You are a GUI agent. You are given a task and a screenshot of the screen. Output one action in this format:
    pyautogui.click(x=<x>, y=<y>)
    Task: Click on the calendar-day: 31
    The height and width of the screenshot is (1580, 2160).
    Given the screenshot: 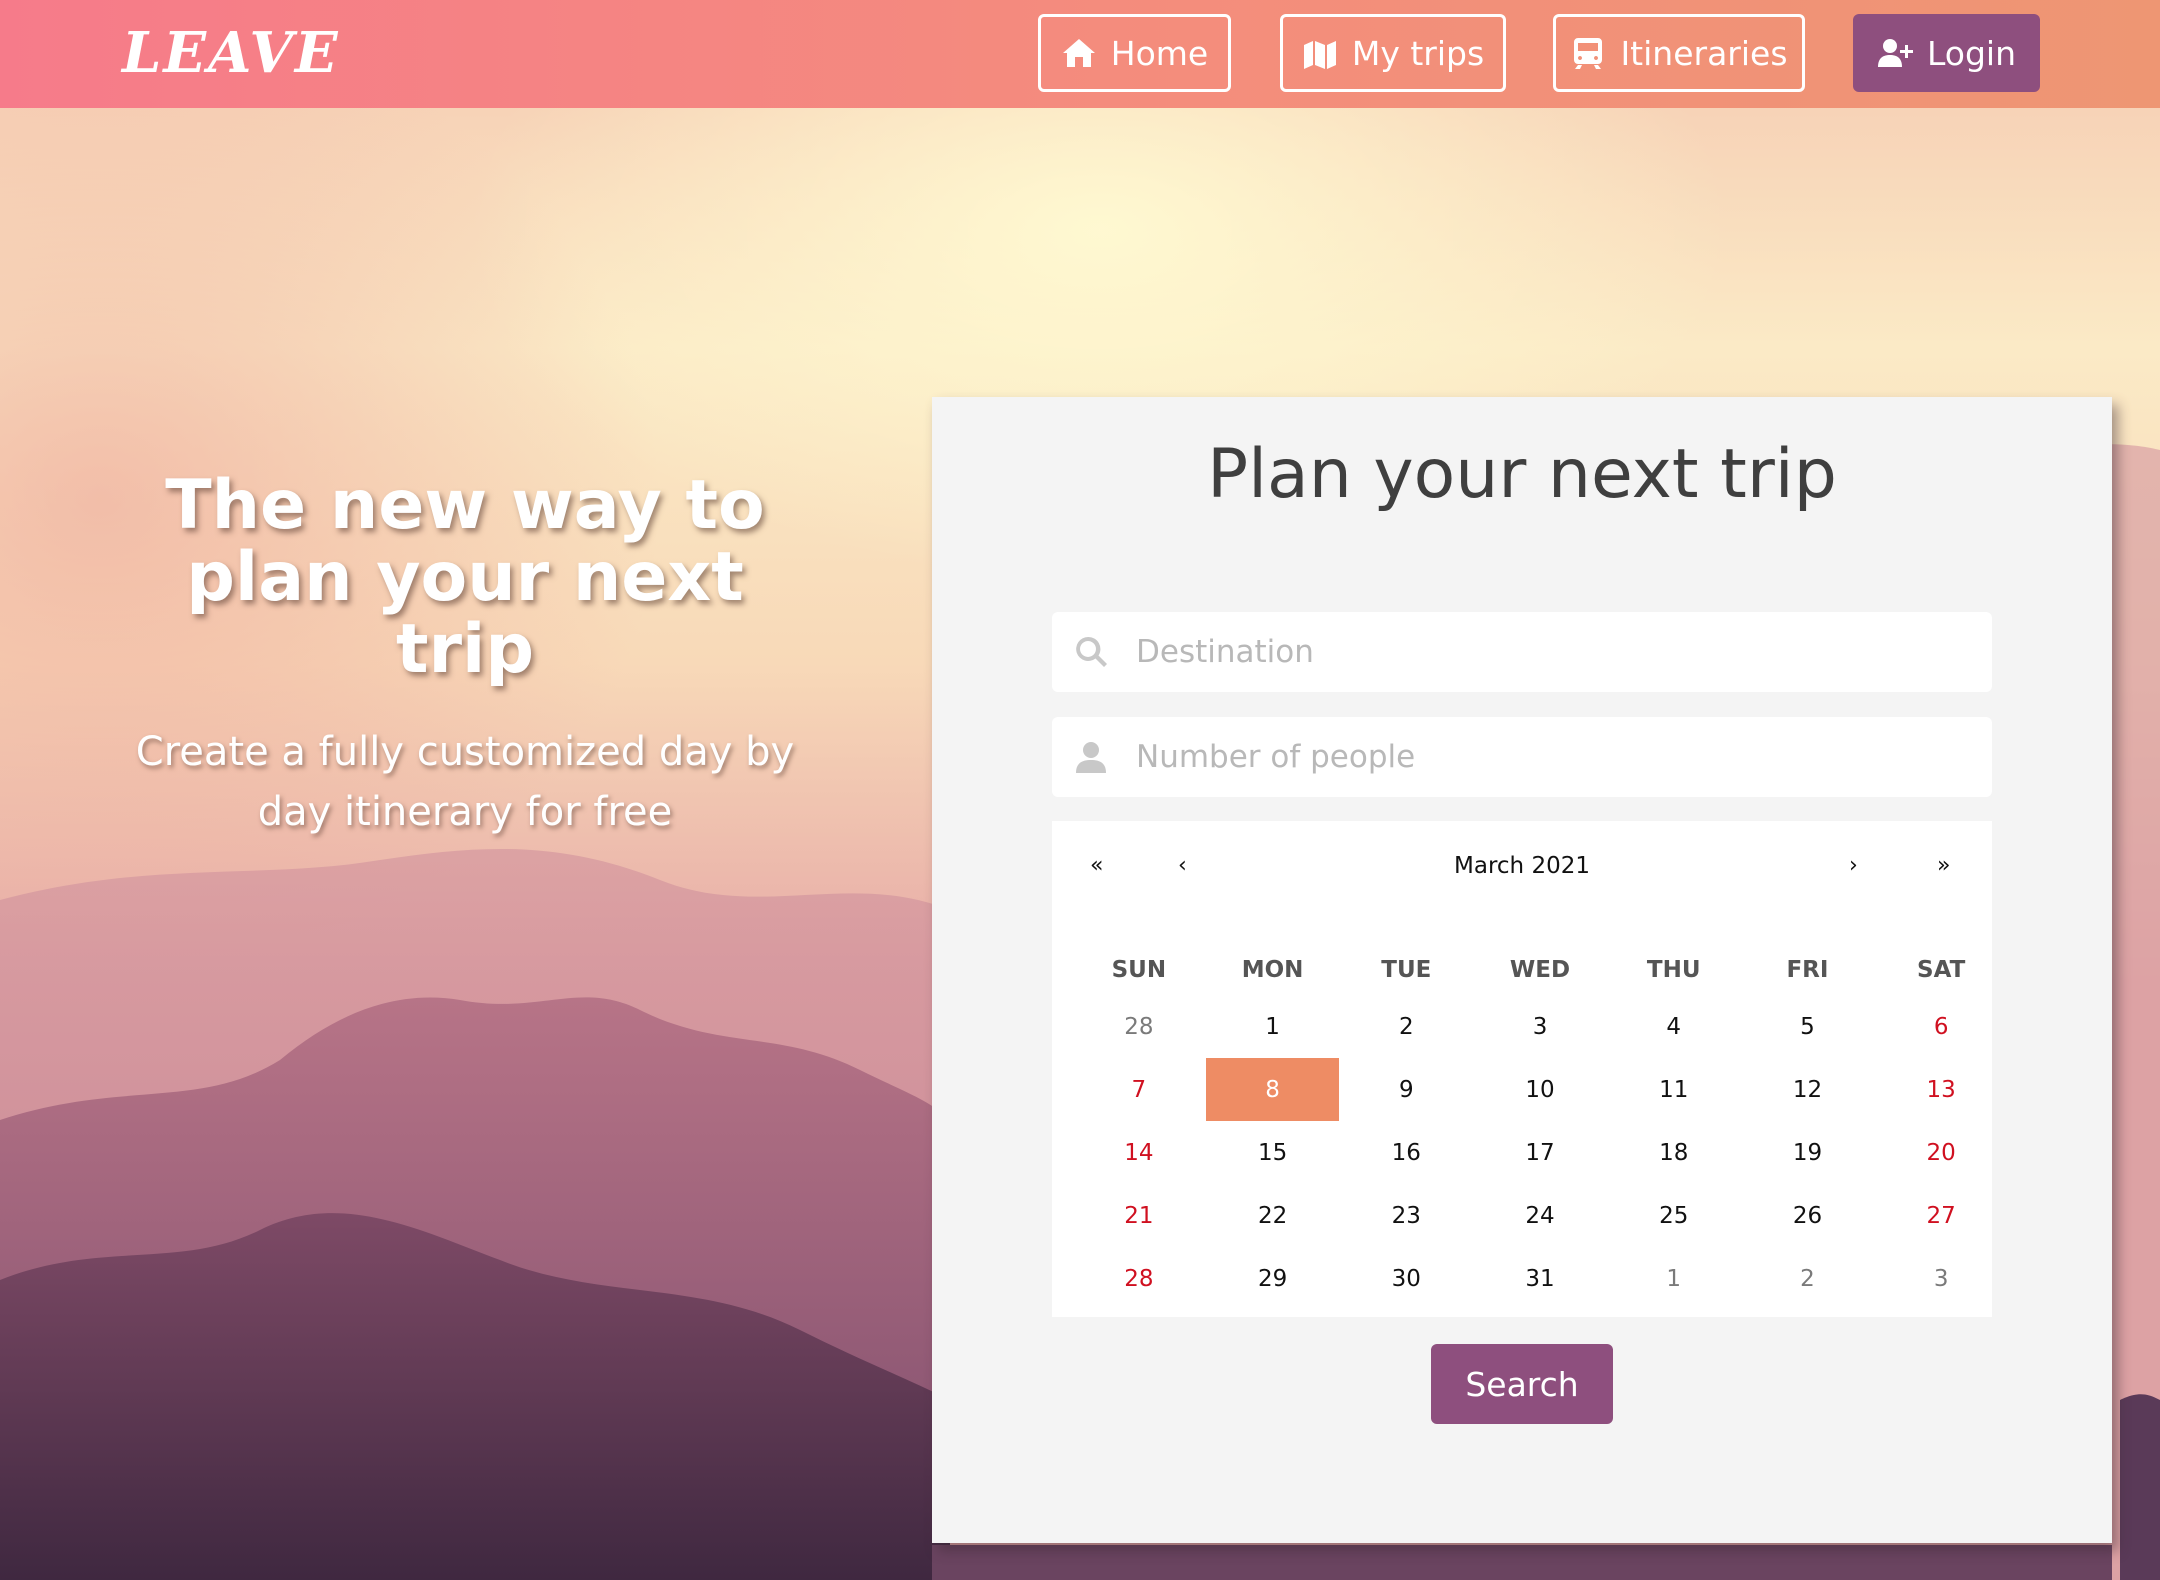 What is the action you would take?
    pyautogui.click(x=1540, y=1278)
    